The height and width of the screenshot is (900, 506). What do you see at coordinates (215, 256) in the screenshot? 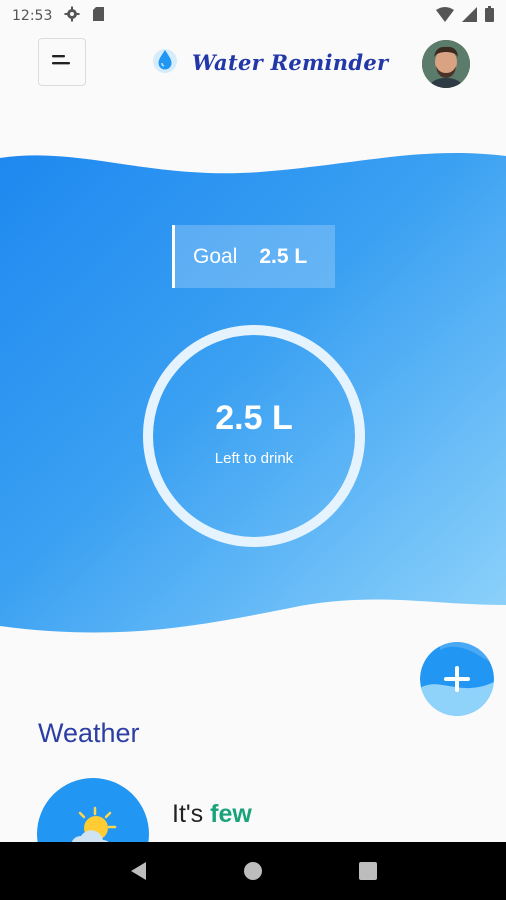
I see `goal-label: Goal` at bounding box center [215, 256].